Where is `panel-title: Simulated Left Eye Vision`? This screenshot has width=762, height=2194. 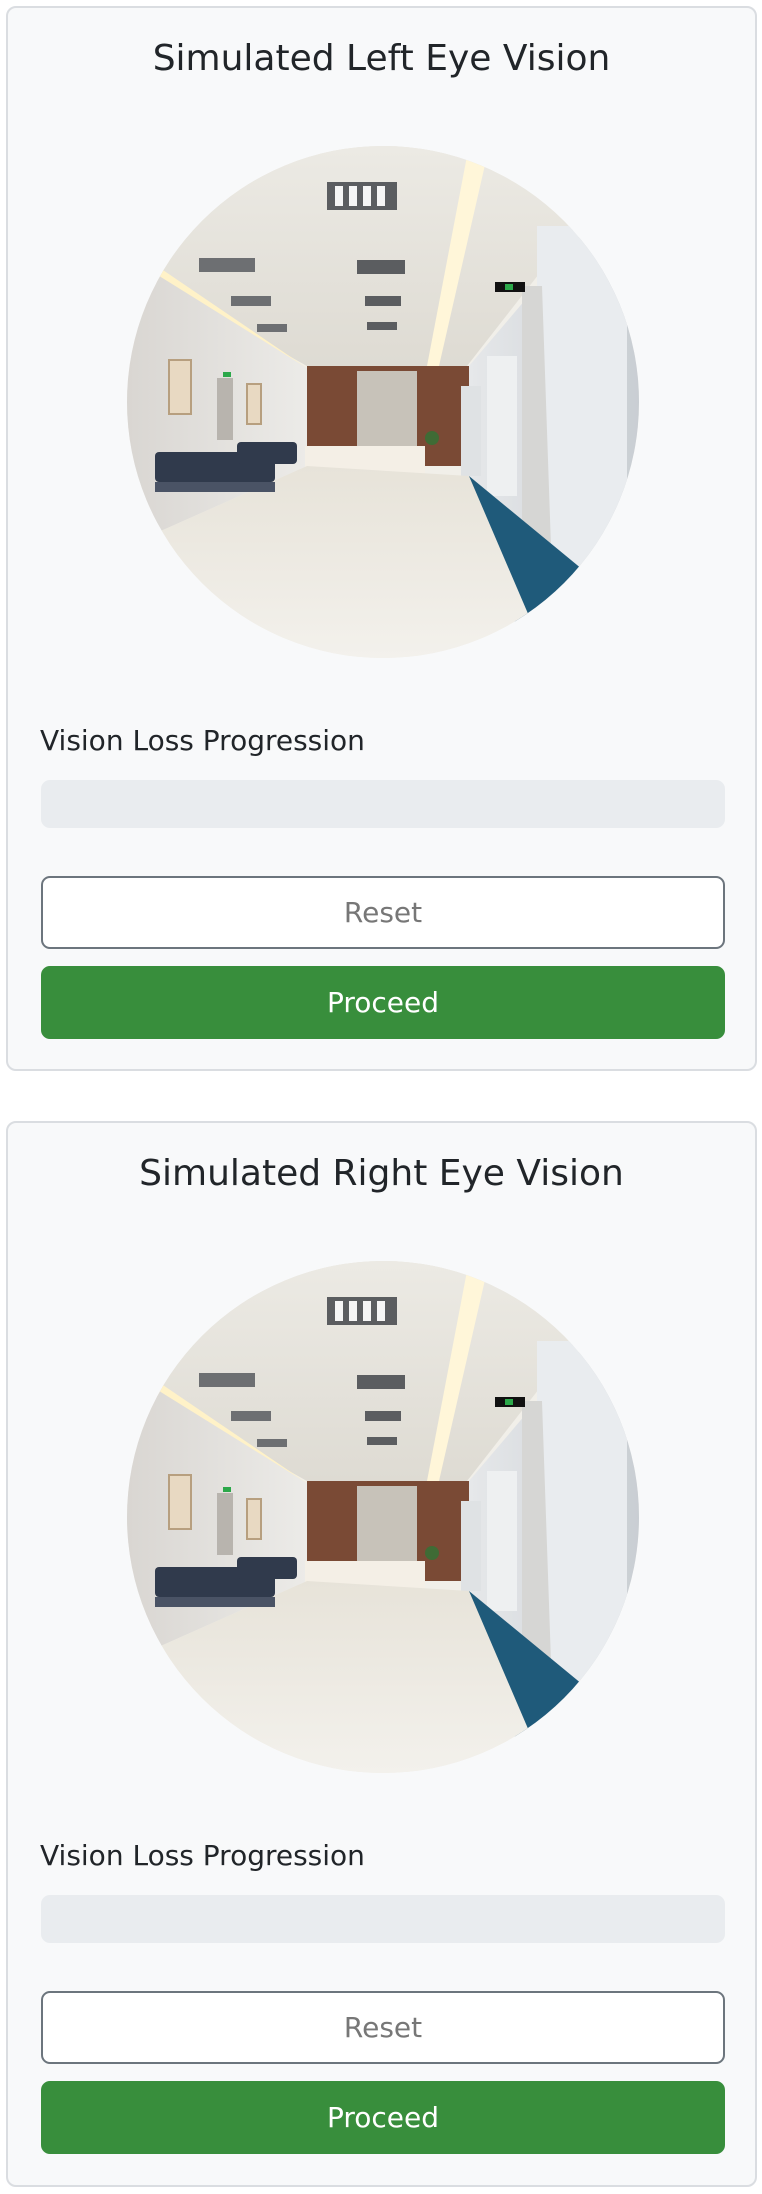
panel-title: Simulated Left Eye Vision is located at coordinates (381, 58).